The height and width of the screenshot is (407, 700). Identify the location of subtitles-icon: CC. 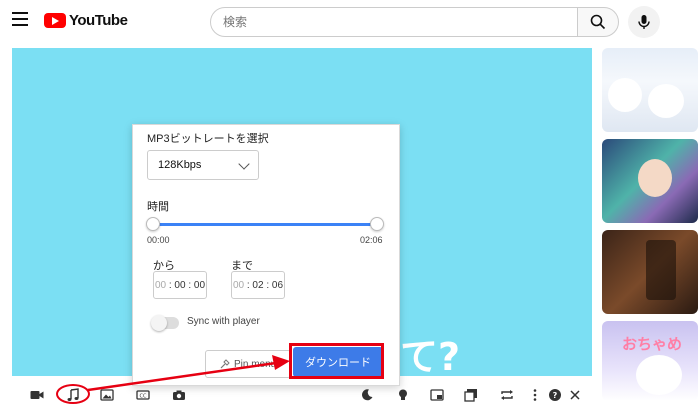
(143, 395).